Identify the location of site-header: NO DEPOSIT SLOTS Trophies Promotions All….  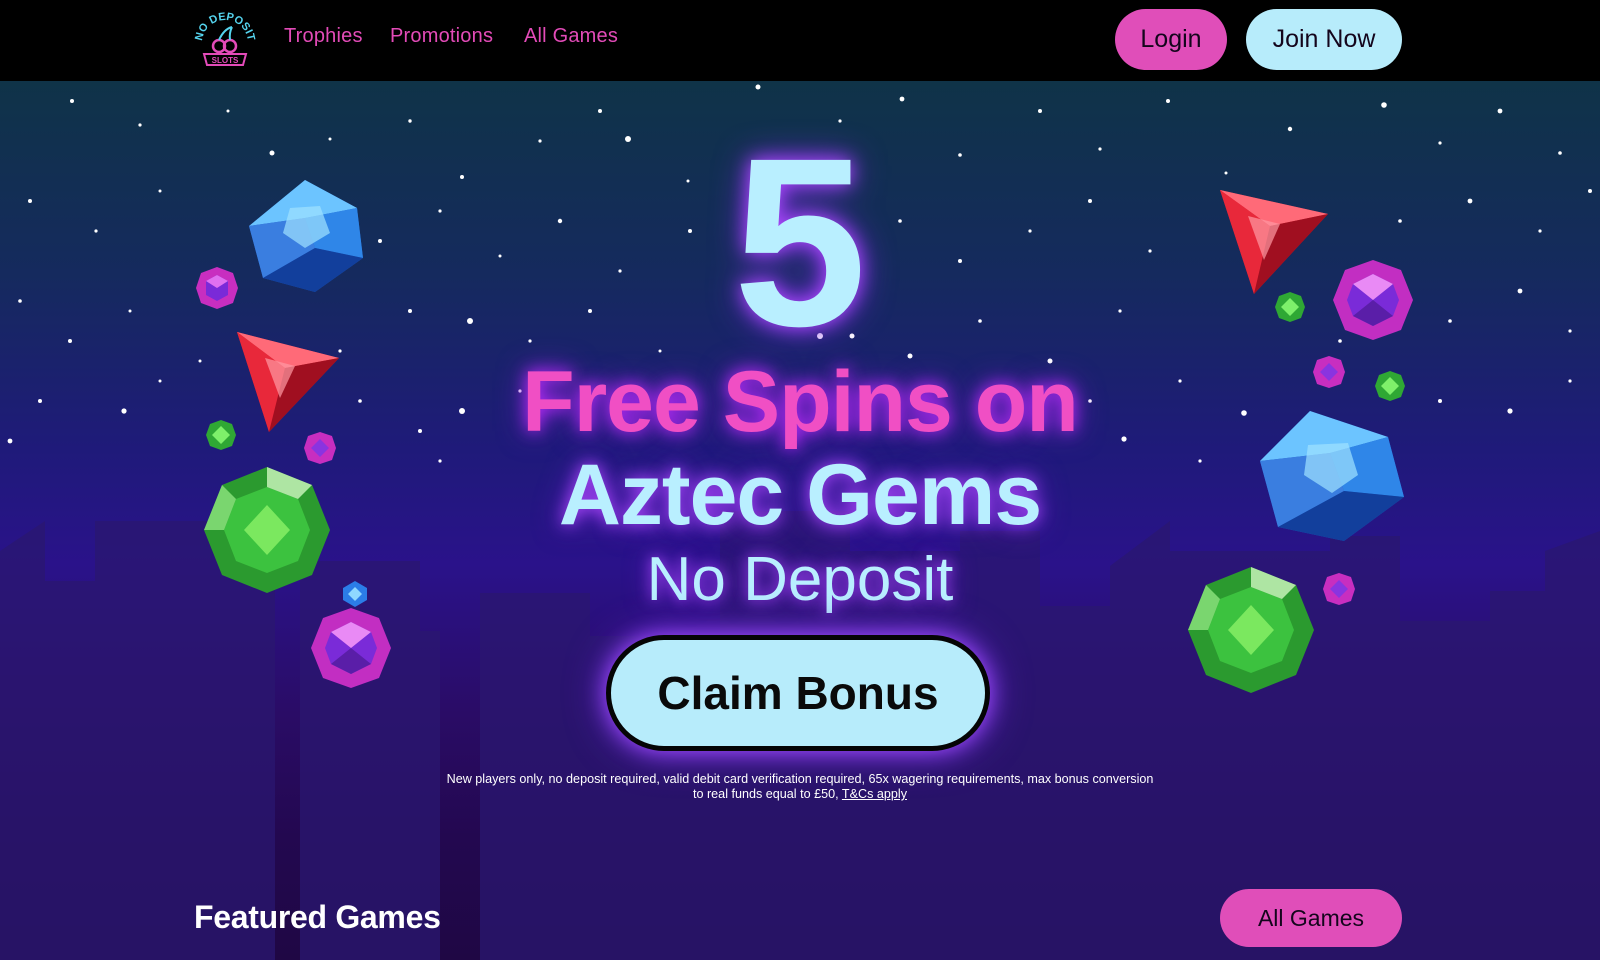
(800, 40).